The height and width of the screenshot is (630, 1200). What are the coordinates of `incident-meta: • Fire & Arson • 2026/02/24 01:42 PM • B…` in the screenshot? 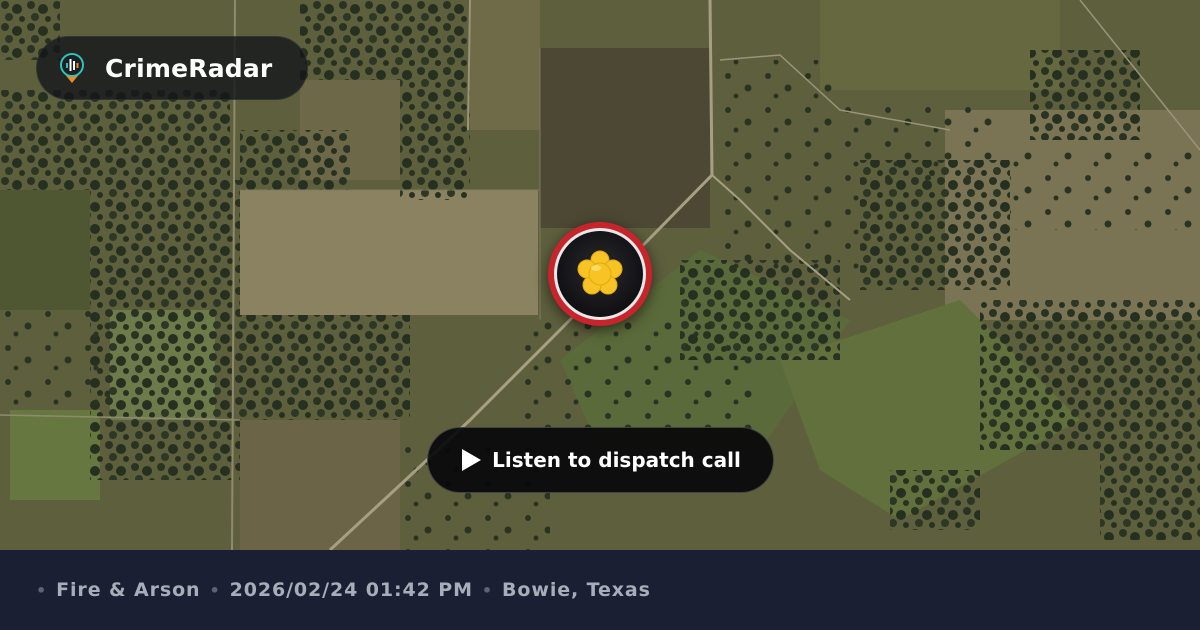 It's located at (343, 590).